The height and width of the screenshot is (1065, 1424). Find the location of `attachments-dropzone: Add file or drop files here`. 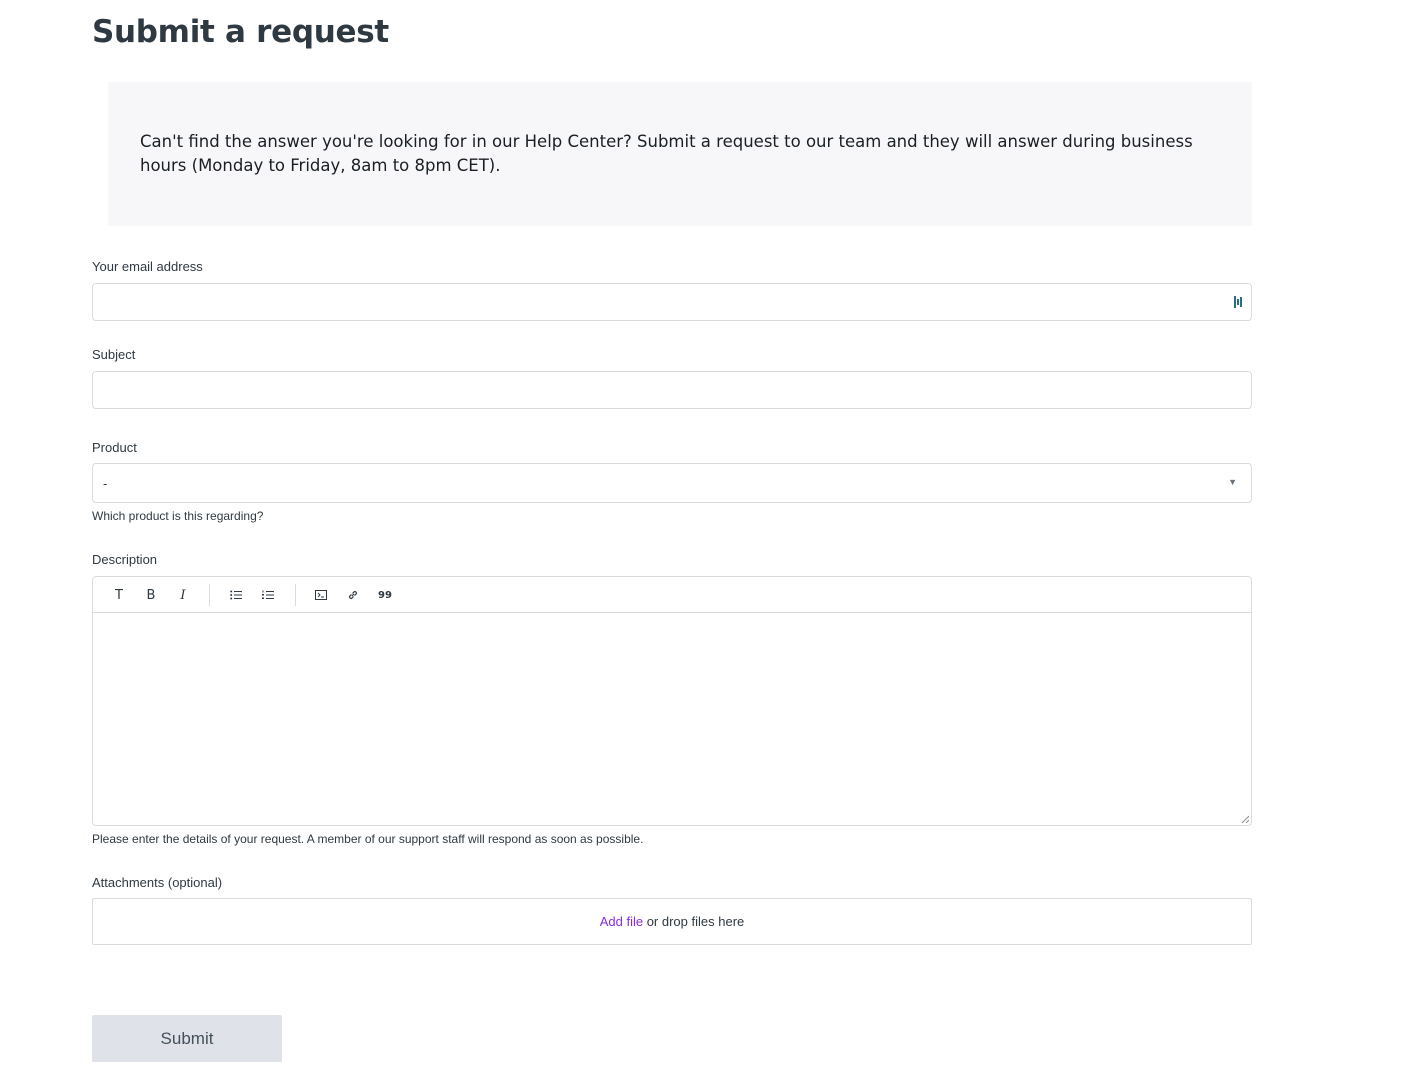

attachments-dropzone: Add file or drop files here is located at coordinates (672, 921).